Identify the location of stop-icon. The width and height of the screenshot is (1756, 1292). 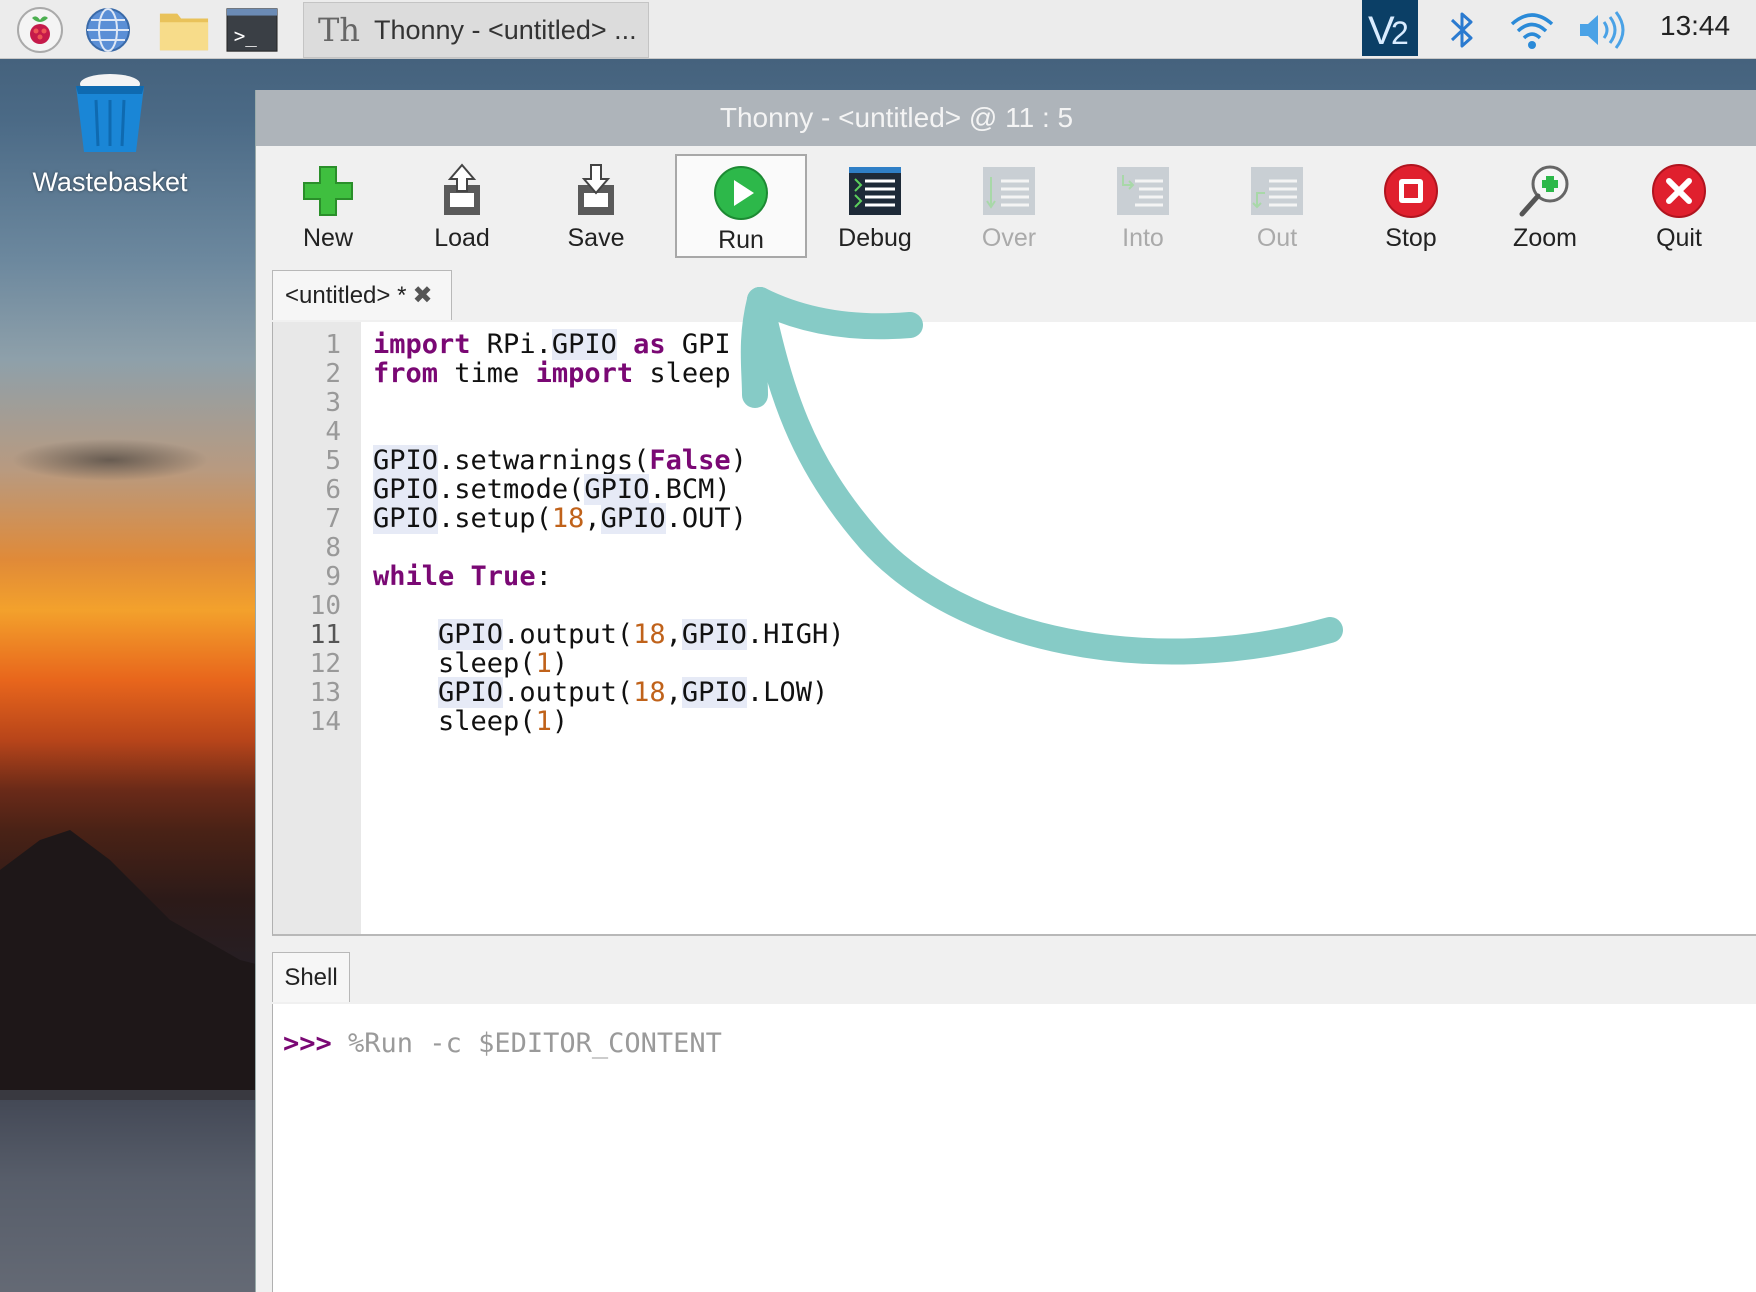
(1411, 191).